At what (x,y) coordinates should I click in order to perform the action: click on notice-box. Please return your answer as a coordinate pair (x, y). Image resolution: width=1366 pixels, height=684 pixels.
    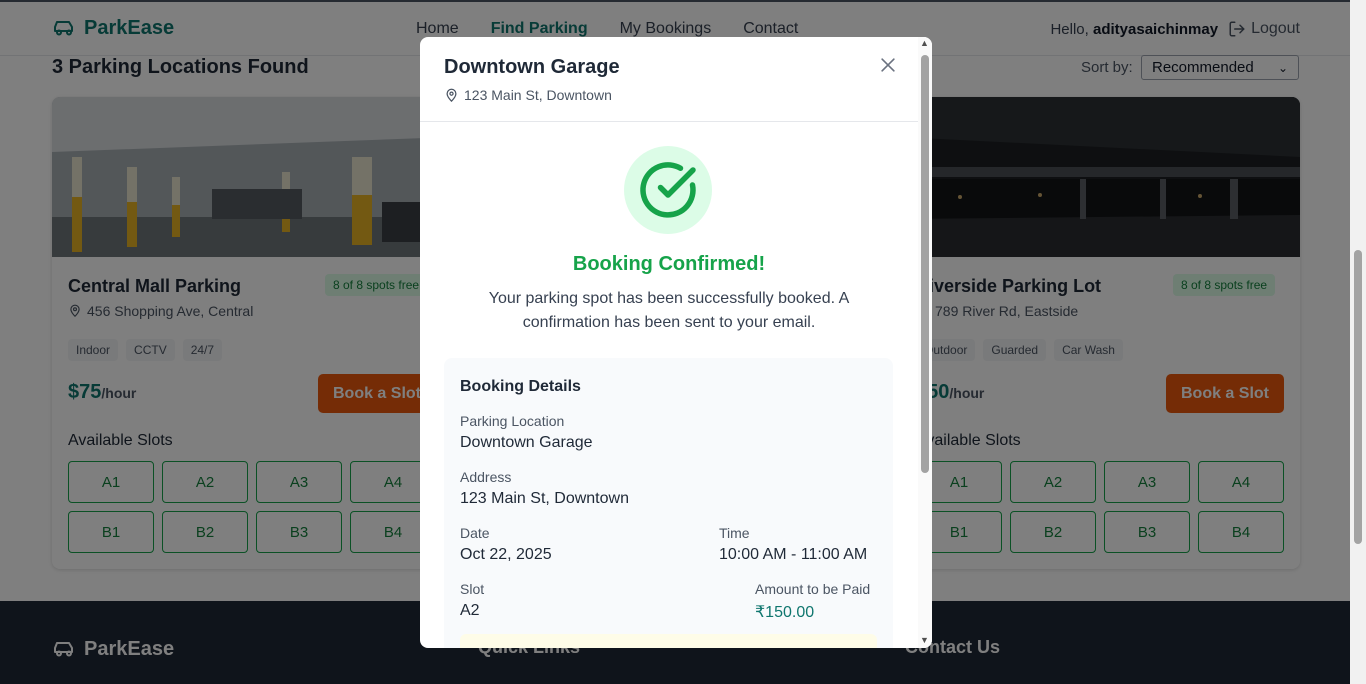
    Looking at the image, I should click on (668, 641).